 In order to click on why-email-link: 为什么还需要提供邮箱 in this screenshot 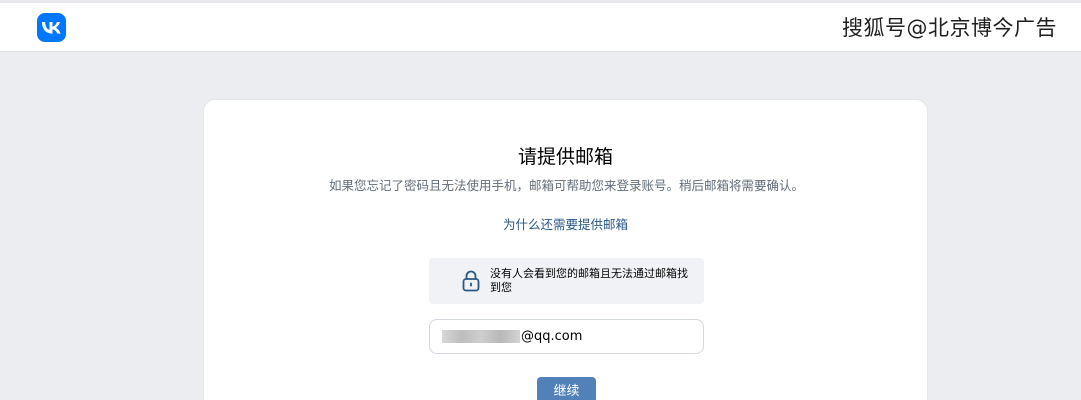, I will do `click(565, 223)`.